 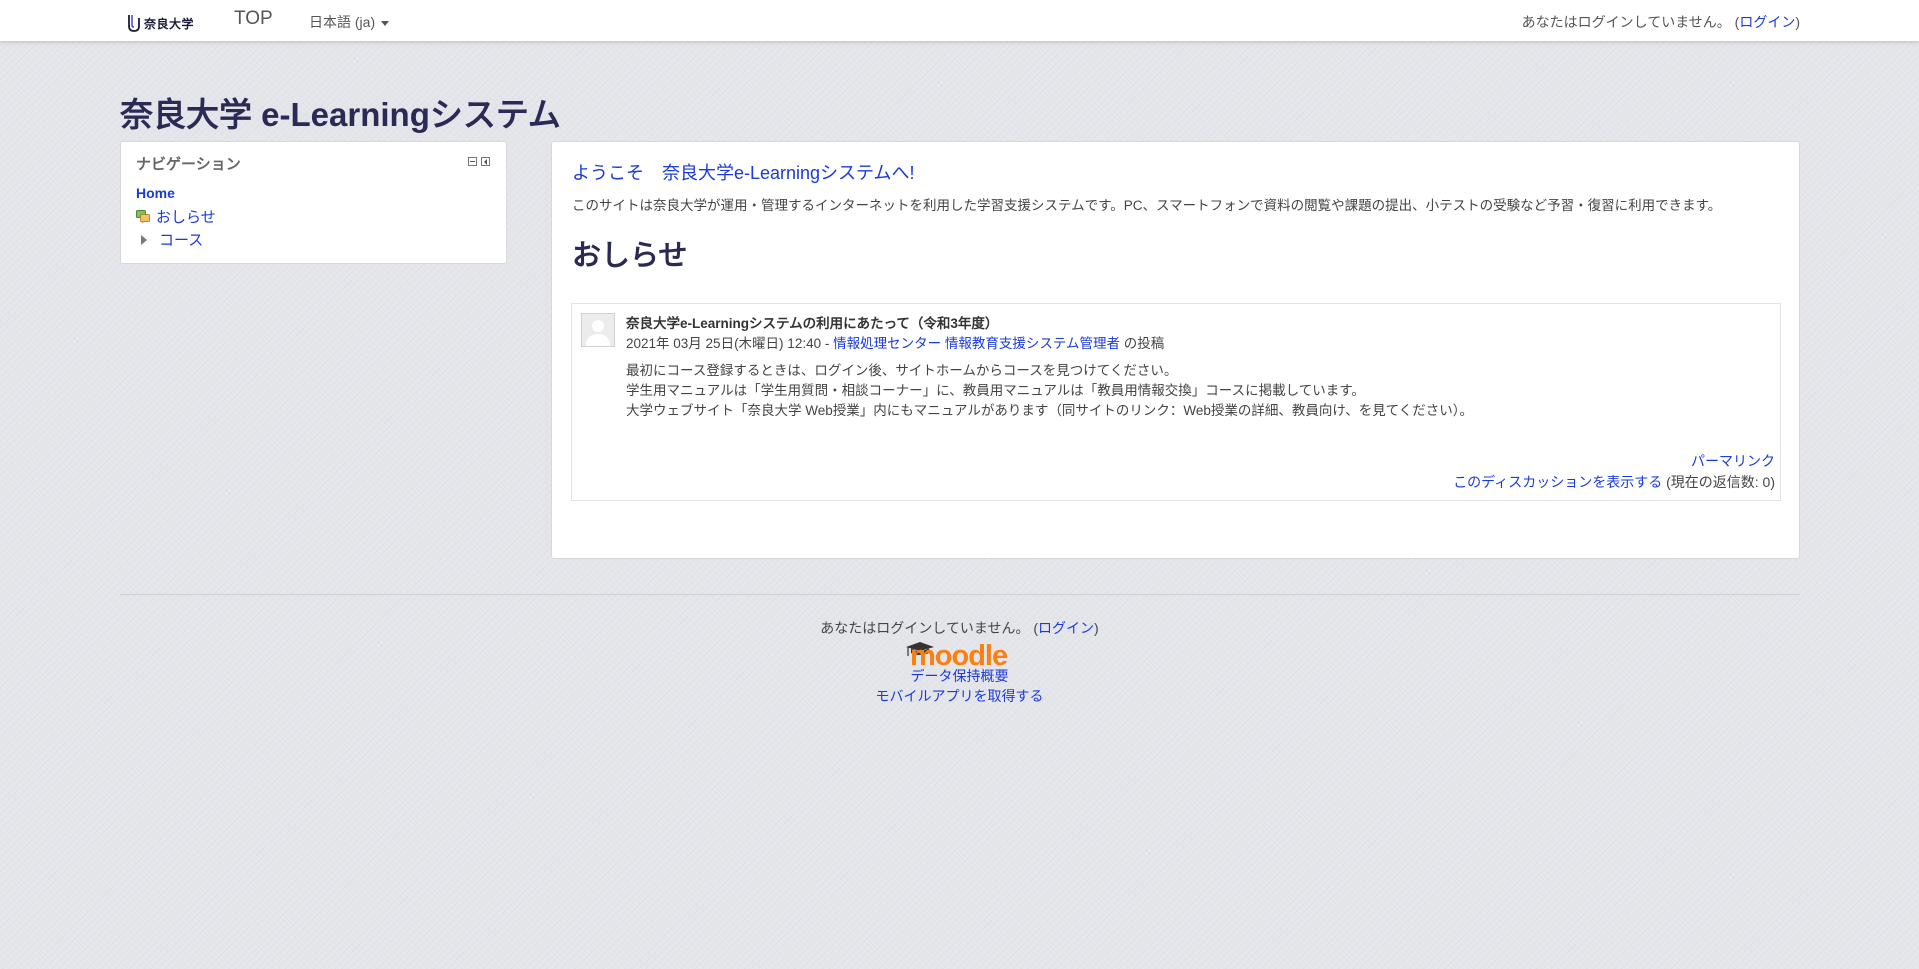 What do you see at coordinates (730, 343) in the screenshot?
I see `post-date: 2021年 03月 25日(木曜日) 12:40 -` at bounding box center [730, 343].